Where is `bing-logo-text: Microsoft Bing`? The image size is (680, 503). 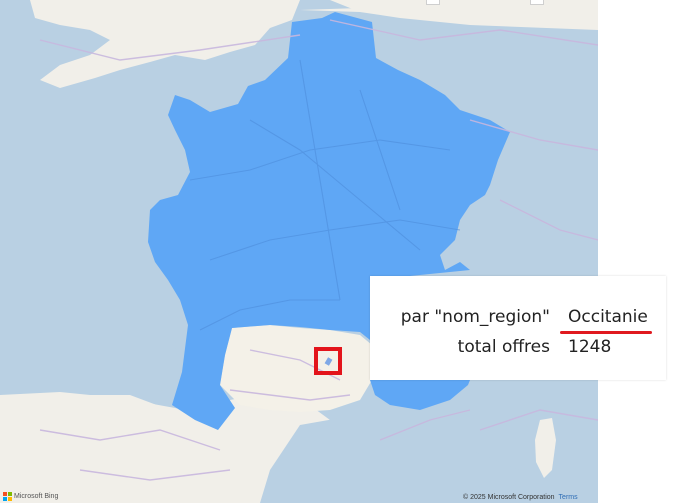 bing-logo-text: Microsoft Bing is located at coordinates (36, 496).